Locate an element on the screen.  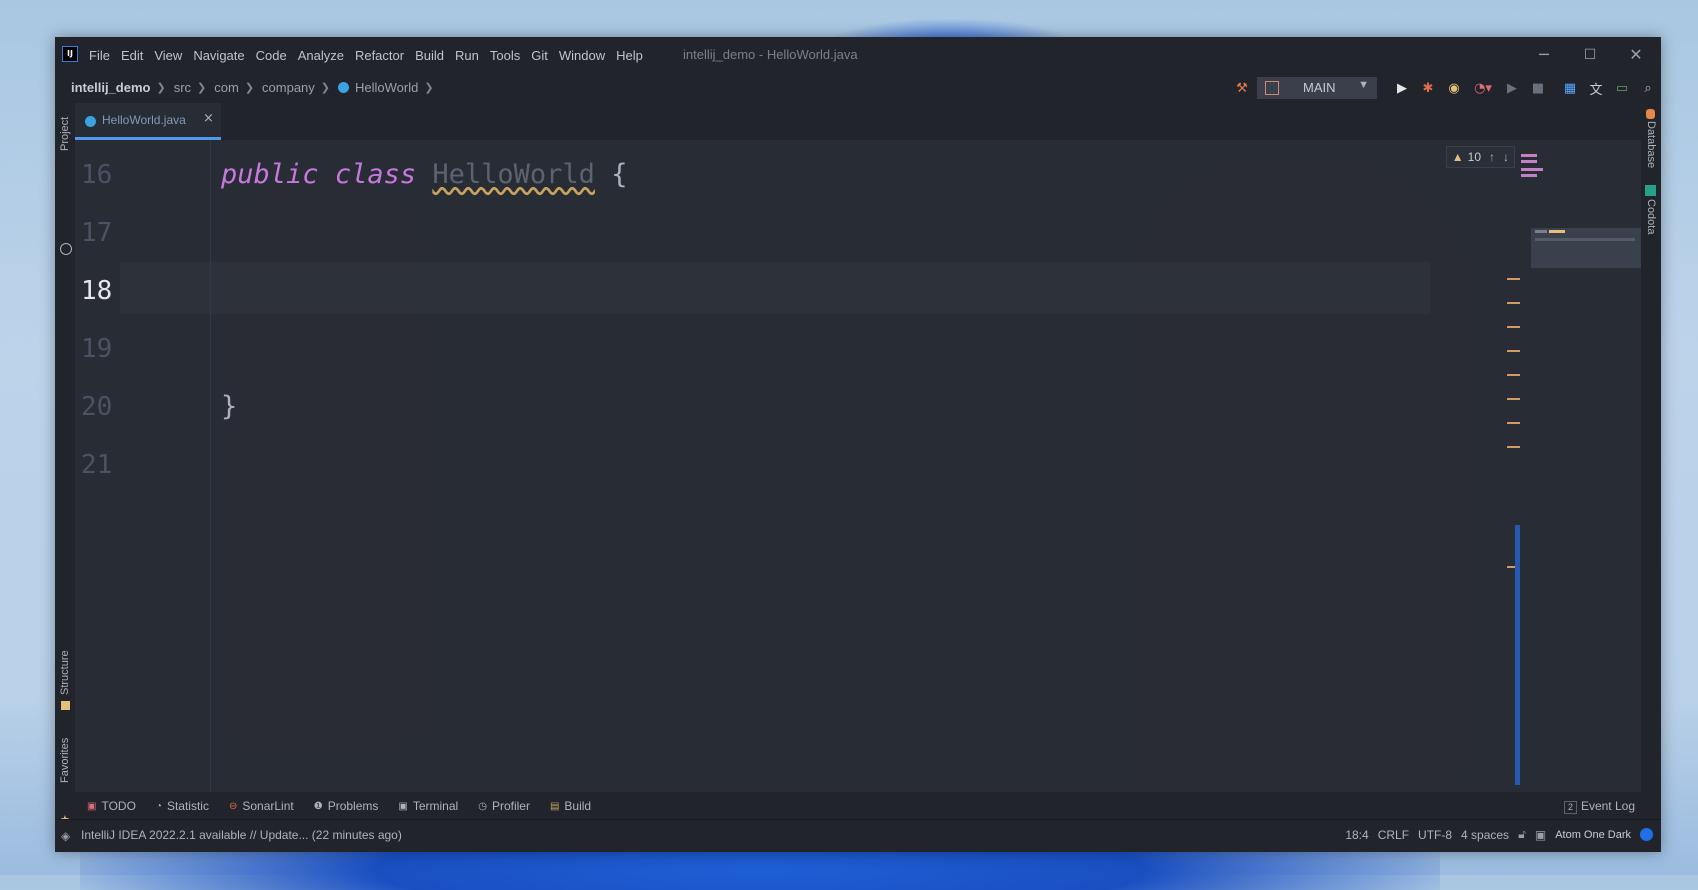
theme-name: Atom One Dark is located at coordinates (1593, 835).